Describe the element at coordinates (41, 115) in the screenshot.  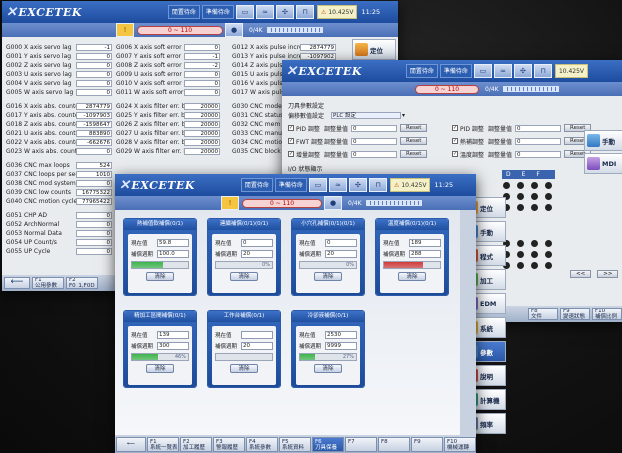
I see `register-name: G017 Y axis abs. counter` at that location.